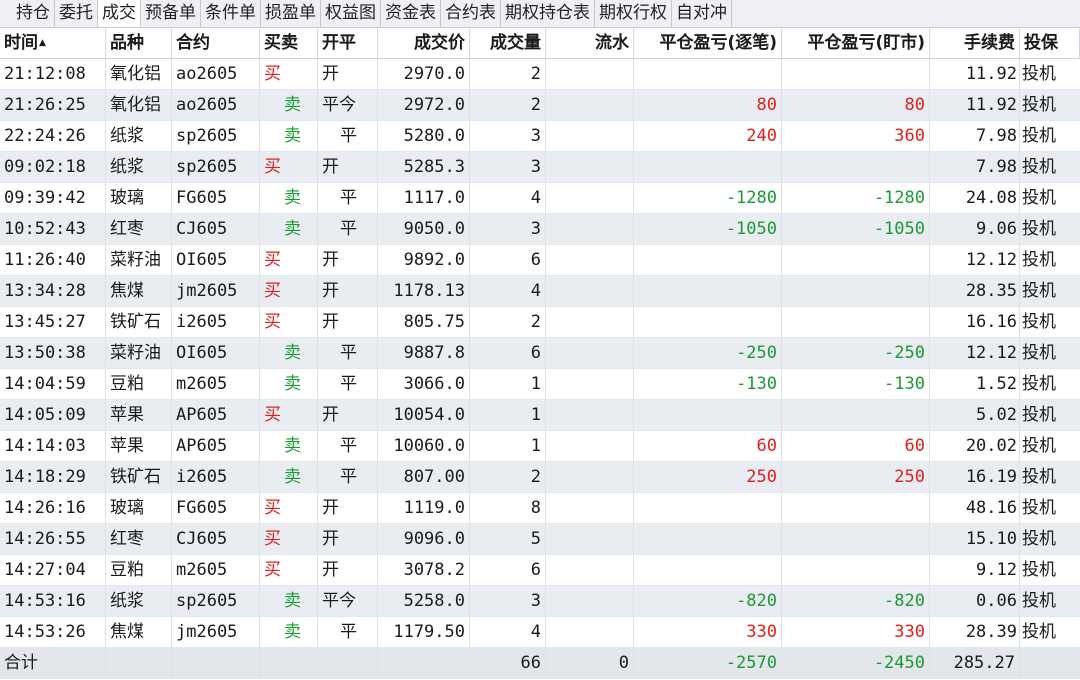 This screenshot has height=680, width=1080. What do you see at coordinates (702, 13) in the screenshot?
I see `tab-11: 自对冲` at bounding box center [702, 13].